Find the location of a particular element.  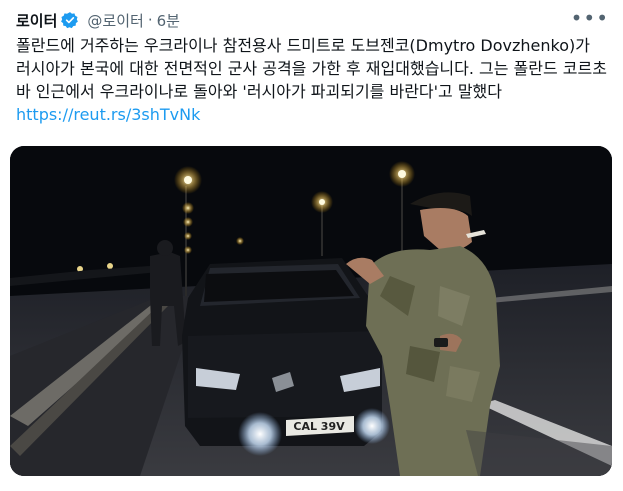

tweet-header: 로이터 @로이터 · 6분 is located at coordinates (98, 20).